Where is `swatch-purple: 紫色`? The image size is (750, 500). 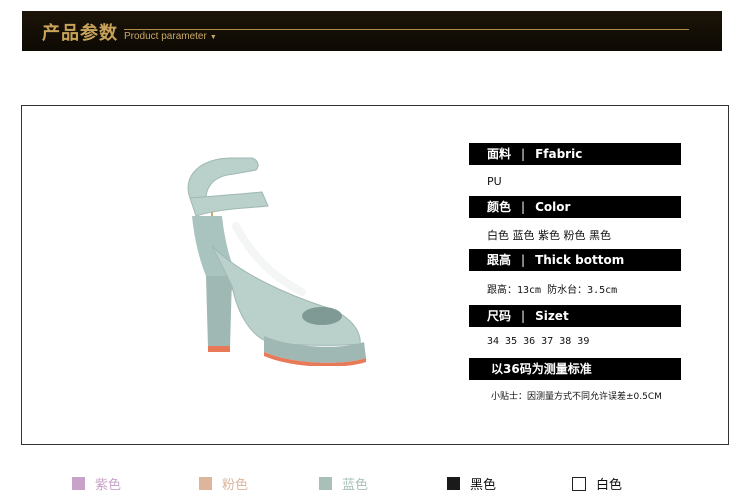
swatch-purple: 紫色 is located at coordinates (97, 483).